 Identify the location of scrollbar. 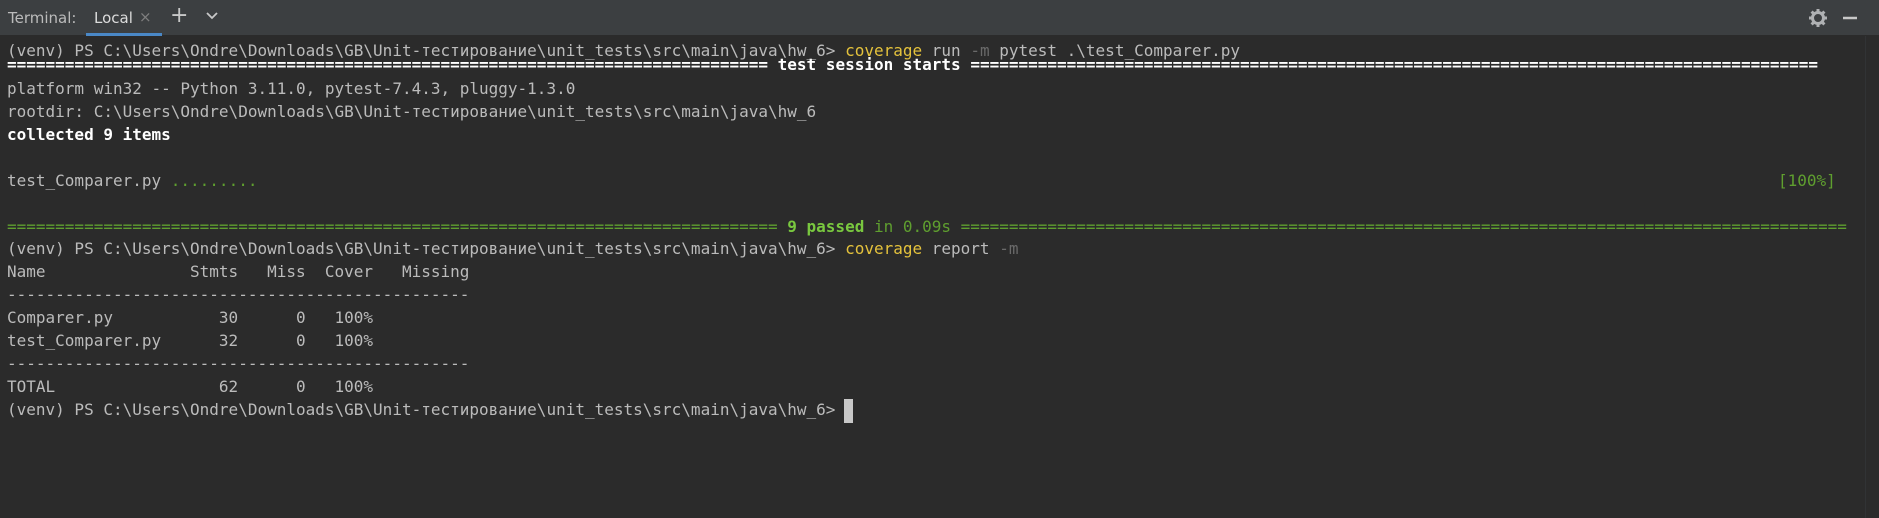
(1872, 277).